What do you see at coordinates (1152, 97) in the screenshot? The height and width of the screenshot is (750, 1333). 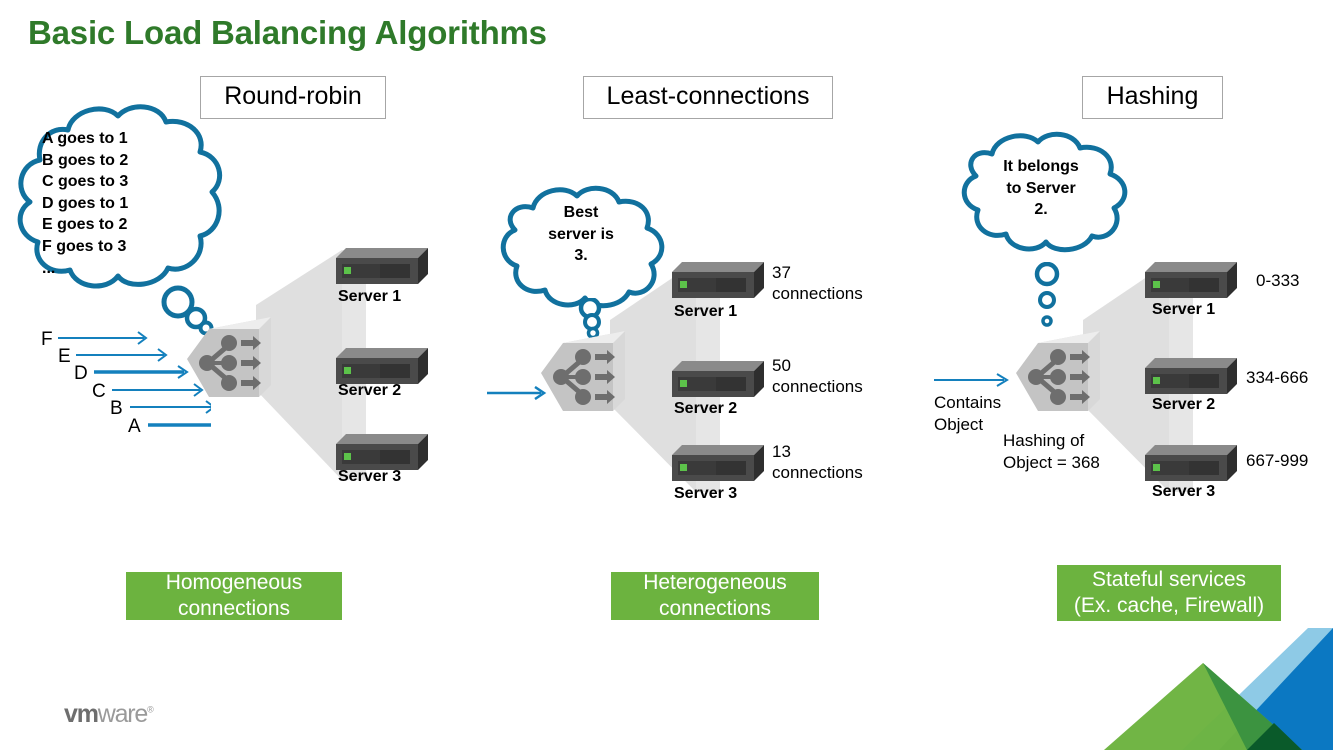 I see `column-header-hashing: Hashing` at bounding box center [1152, 97].